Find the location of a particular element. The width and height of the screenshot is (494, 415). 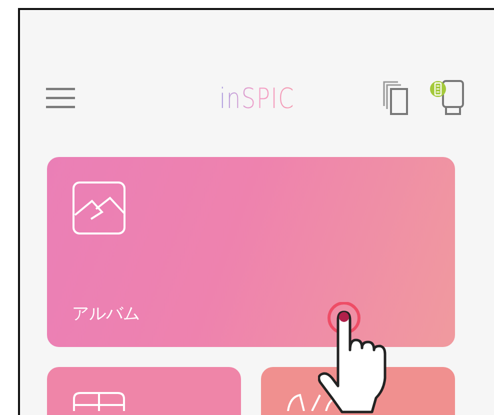

printer-battery-icon is located at coordinates (448, 98).